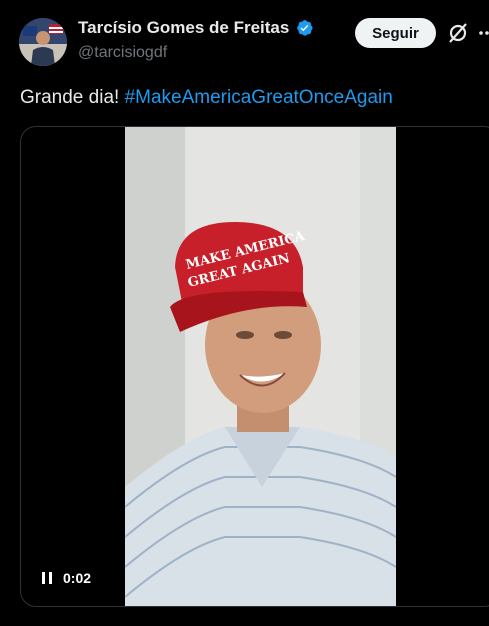 This screenshot has width=489, height=626. What do you see at coordinates (183, 28) in the screenshot?
I see `author-name: Tarcísio Gomes de Freitas` at bounding box center [183, 28].